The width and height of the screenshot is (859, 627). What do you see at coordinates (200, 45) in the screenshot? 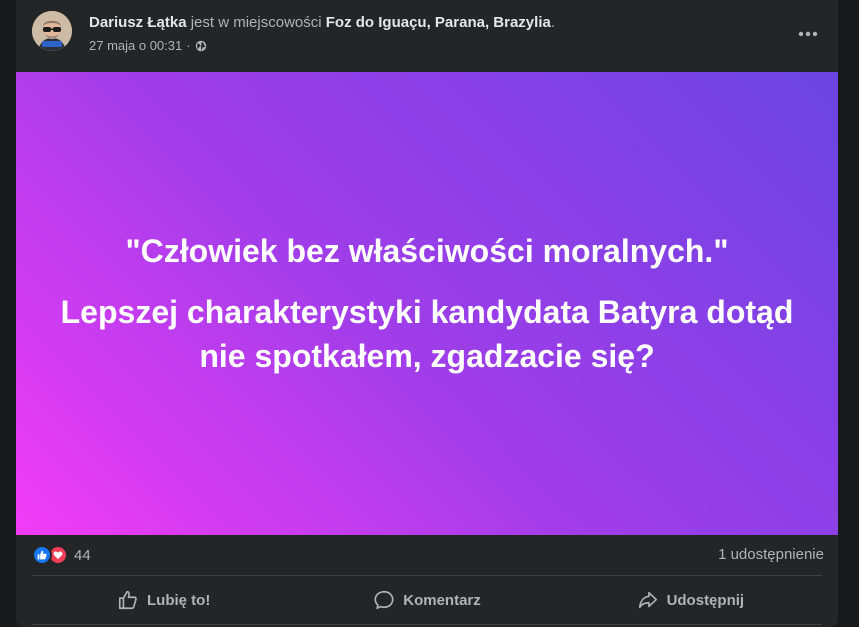
I see `globe-icon` at bounding box center [200, 45].